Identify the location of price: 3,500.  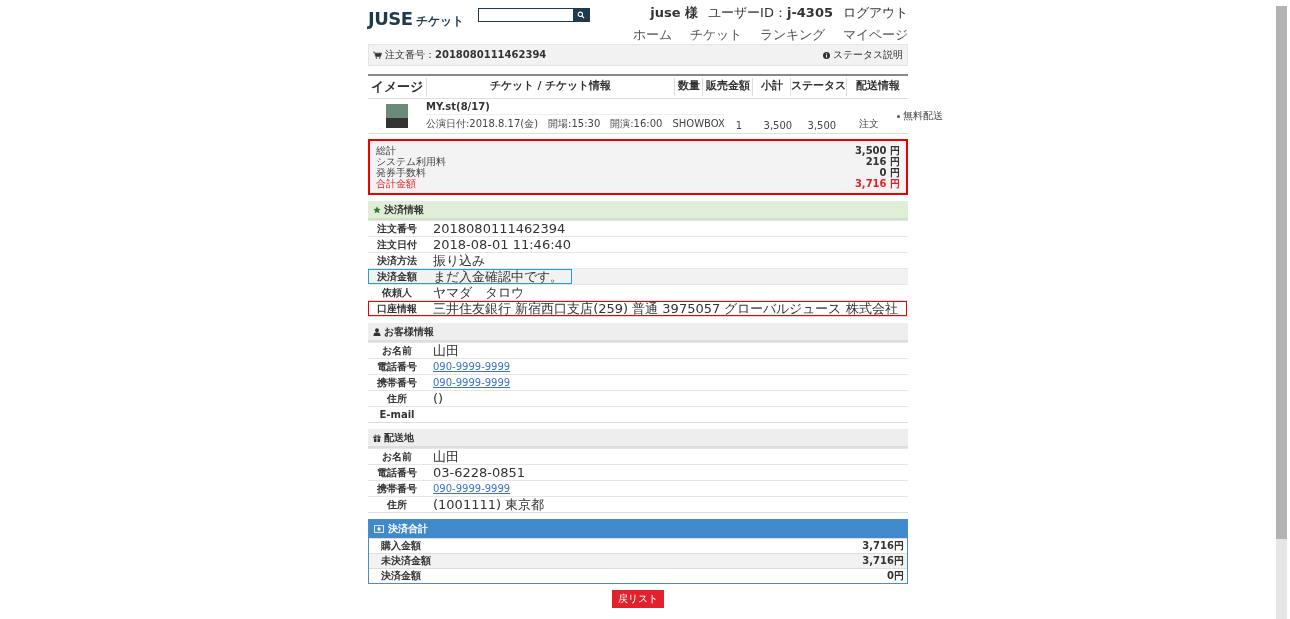
(778, 125).